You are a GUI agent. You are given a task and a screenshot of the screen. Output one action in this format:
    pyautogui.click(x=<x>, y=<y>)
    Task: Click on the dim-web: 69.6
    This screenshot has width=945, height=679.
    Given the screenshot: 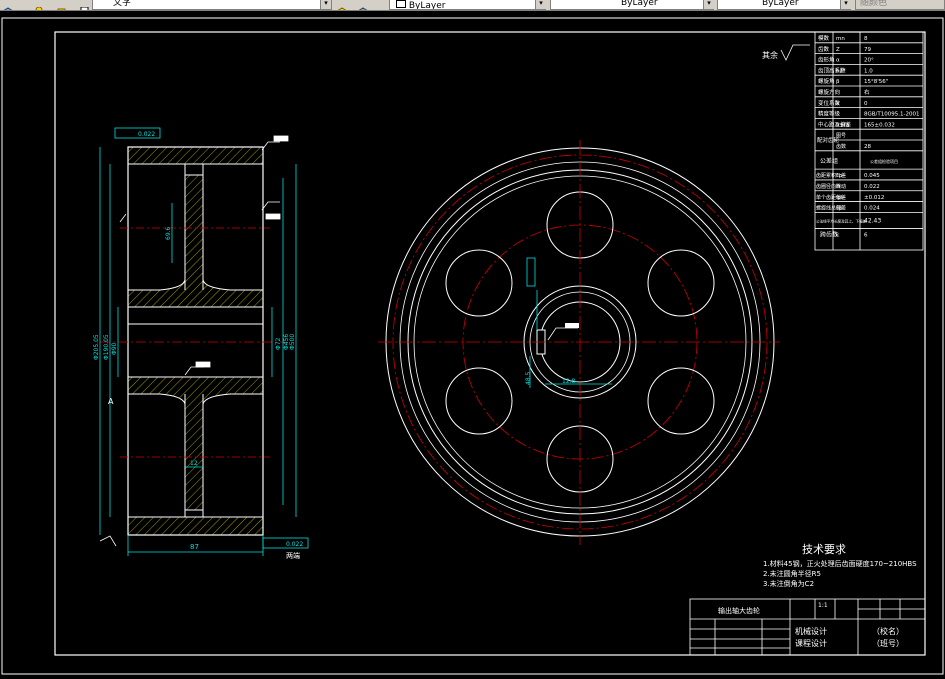 What is the action you would take?
    pyautogui.click(x=168, y=233)
    